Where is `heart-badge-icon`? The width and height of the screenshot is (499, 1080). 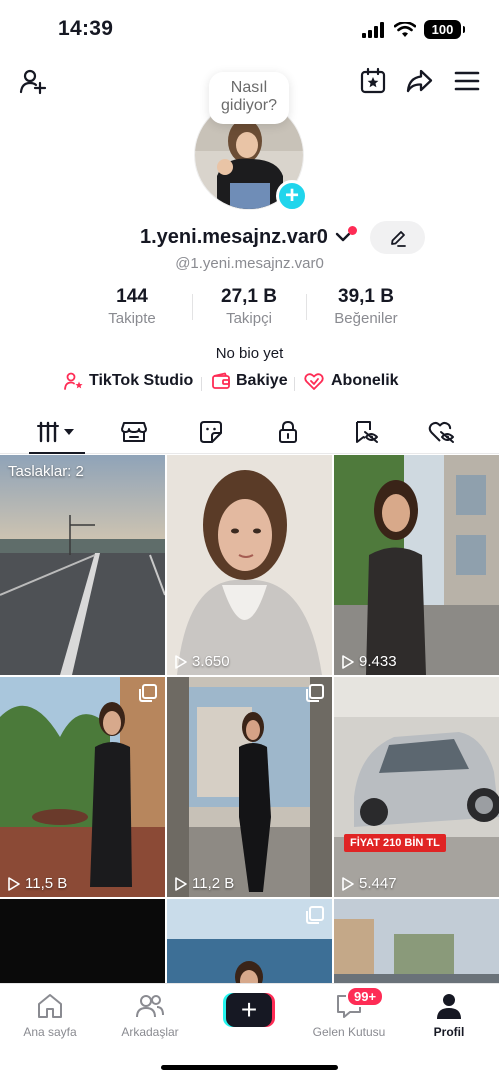 heart-badge-icon is located at coordinates (314, 381).